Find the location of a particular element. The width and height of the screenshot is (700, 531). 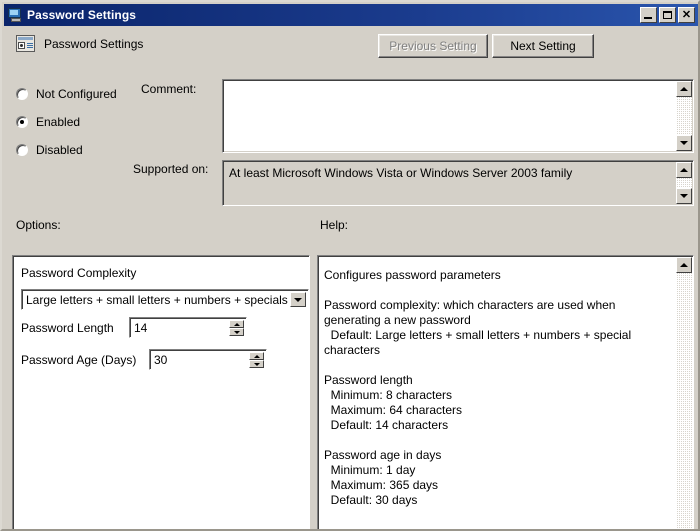

password-complexity-label: Password Complexity is located at coordinates (79, 273).